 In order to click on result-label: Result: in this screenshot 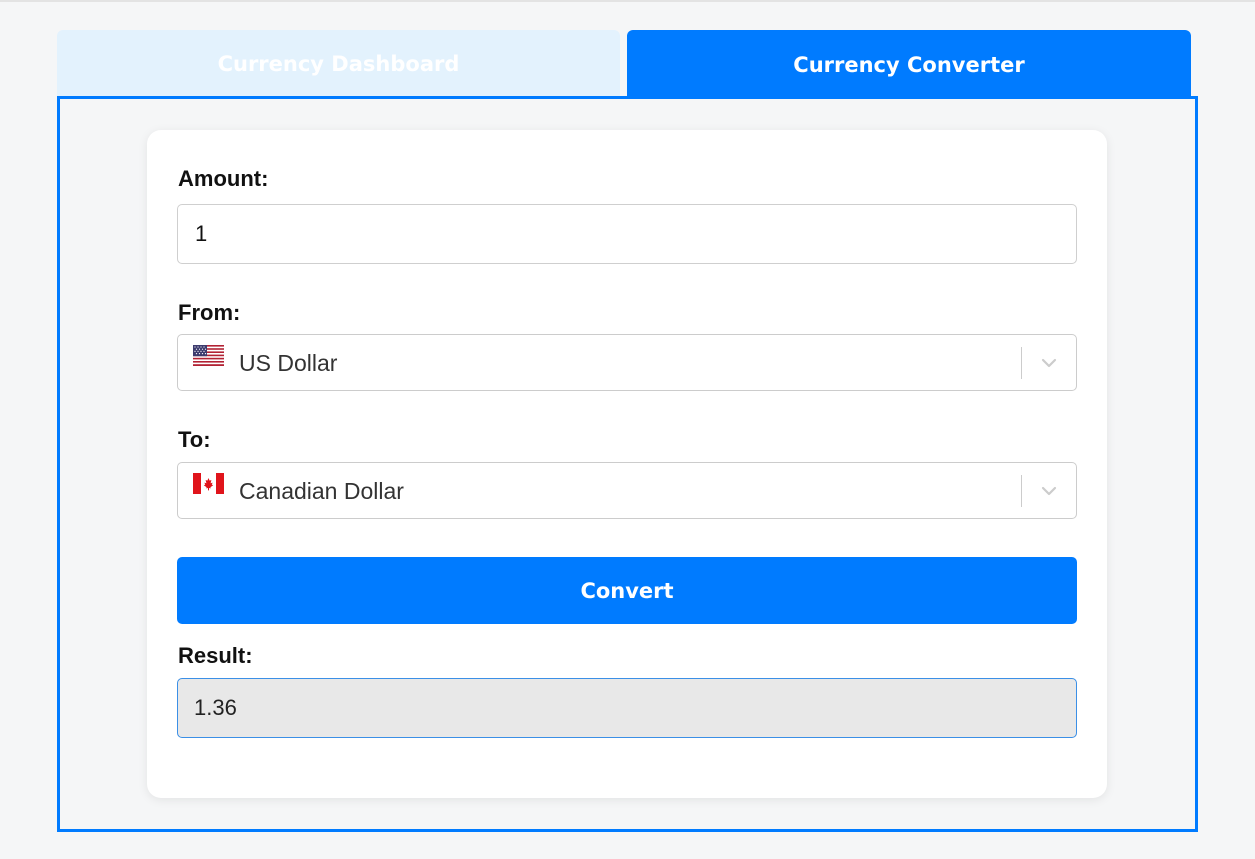, I will do `click(215, 655)`.